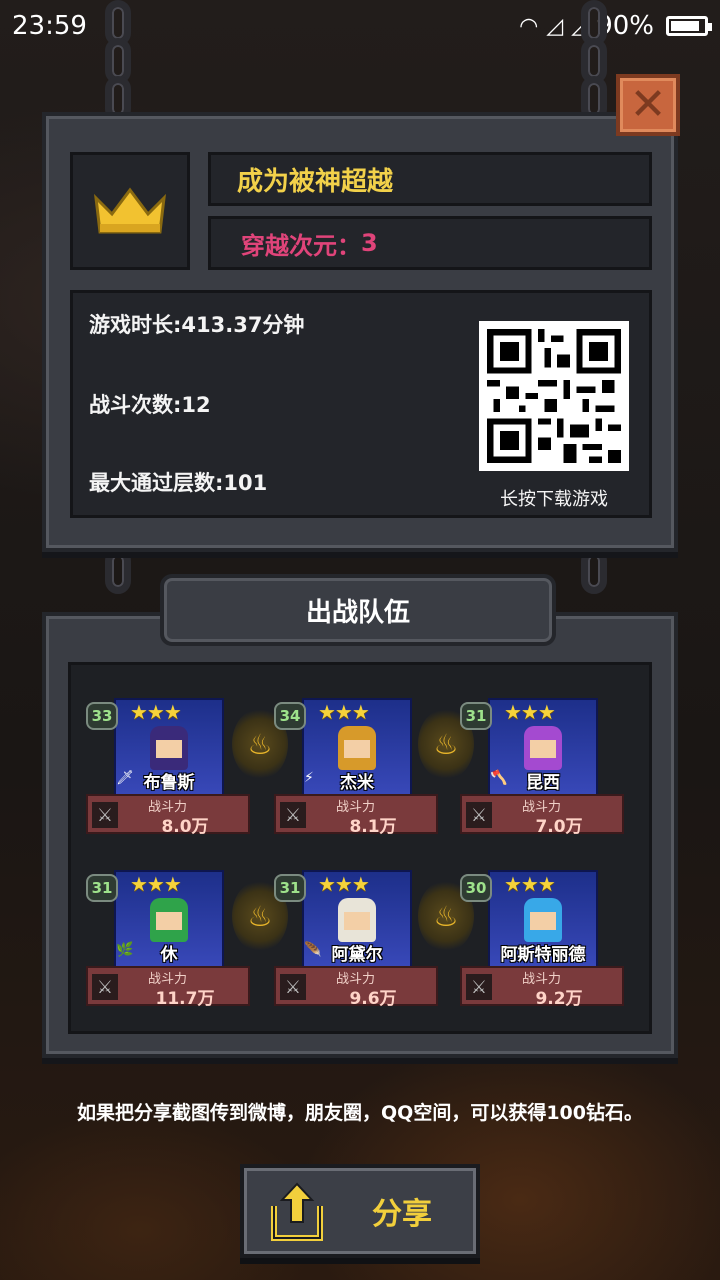 The image size is (720, 1280). Describe the element at coordinates (360, 1113) in the screenshot. I see `share-note: 如果把分享截图传到微博，朋友圈，QQ空间，可以获得100钻石。` at that location.